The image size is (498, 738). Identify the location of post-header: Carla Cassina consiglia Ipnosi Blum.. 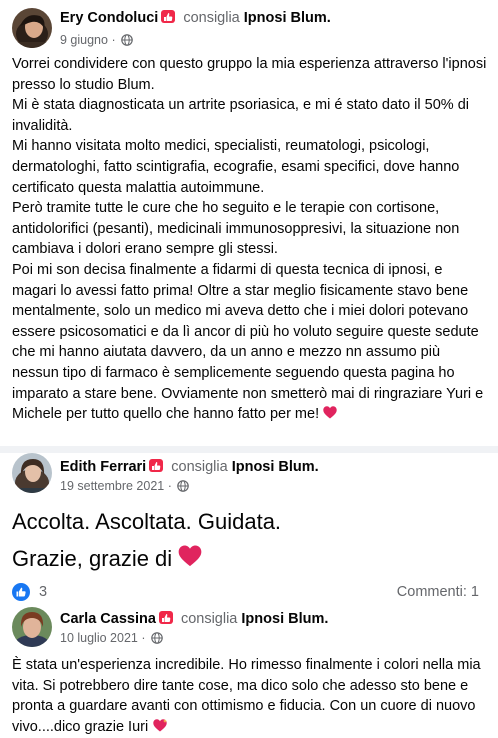
(194, 618).